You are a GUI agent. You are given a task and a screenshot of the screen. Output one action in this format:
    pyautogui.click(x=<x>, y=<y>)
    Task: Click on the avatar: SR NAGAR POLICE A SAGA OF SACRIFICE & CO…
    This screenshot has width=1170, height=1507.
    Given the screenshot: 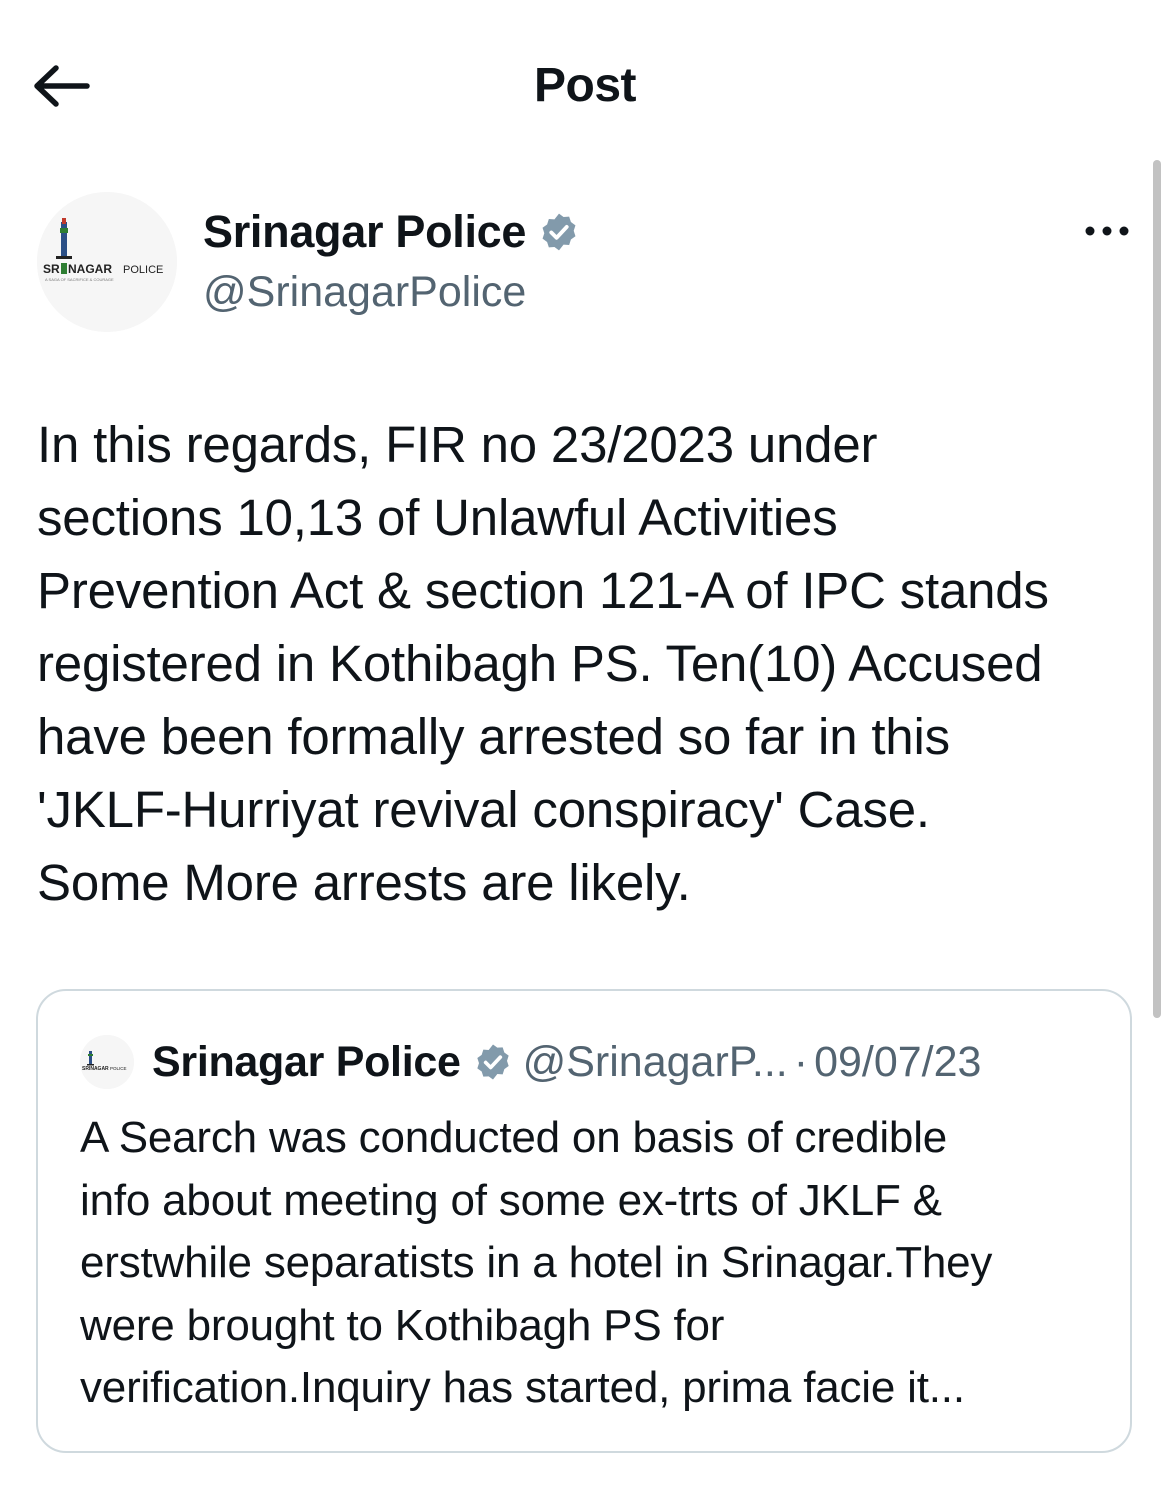 What is the action you would take?
    pyautogui.click(x=107, y=262)
    